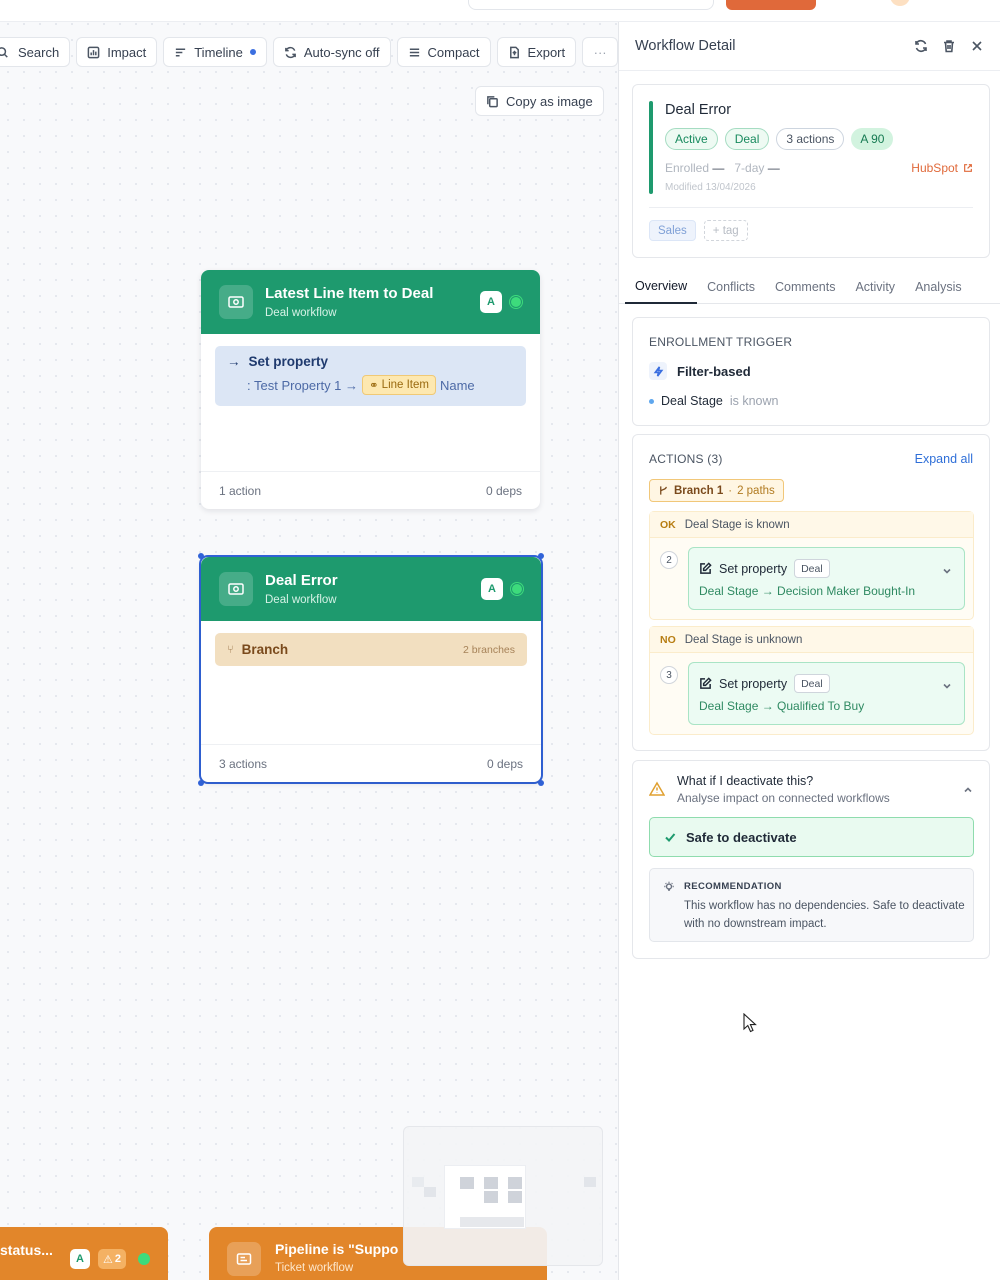  Describe the element at coordinates (290, 52) in the screenshot. I see `sync-icon` at that location.